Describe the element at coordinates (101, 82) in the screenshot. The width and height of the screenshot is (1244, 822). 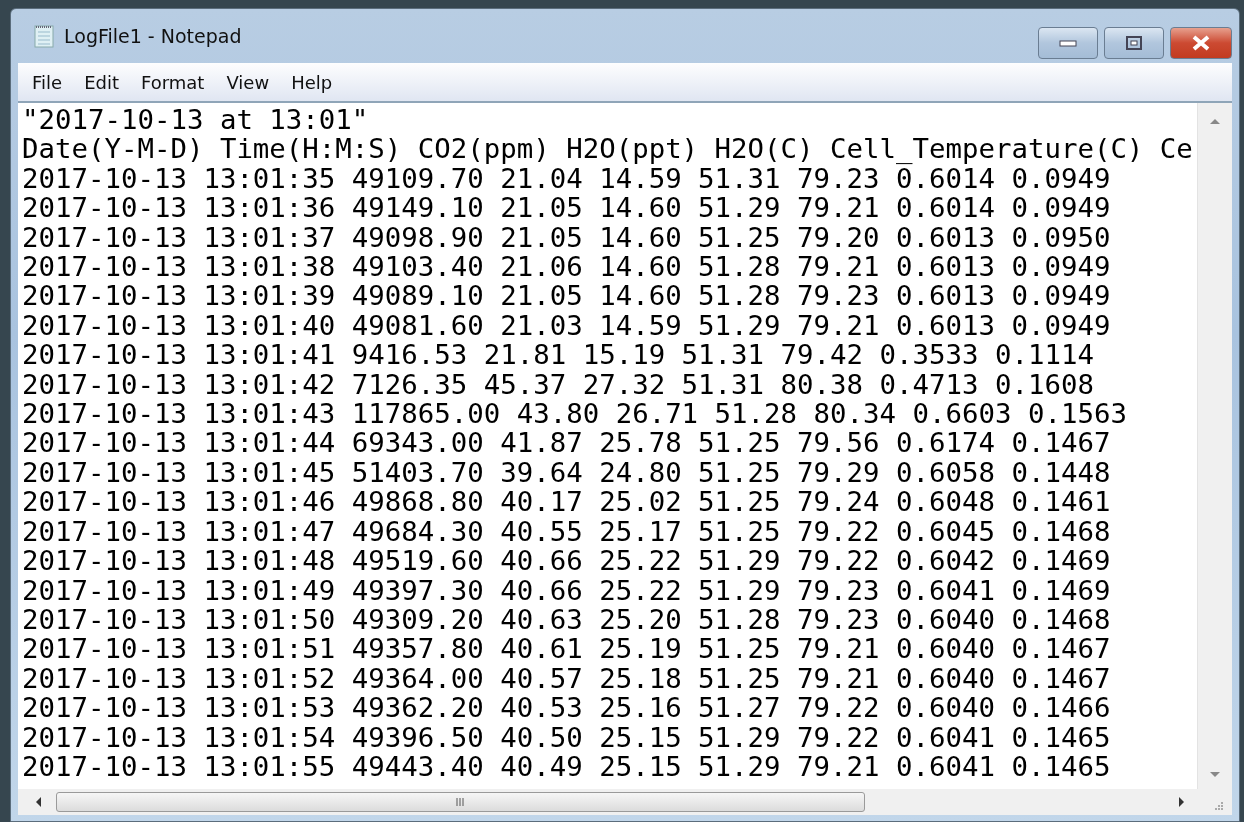
I see `menu-item: Edit` at that location.